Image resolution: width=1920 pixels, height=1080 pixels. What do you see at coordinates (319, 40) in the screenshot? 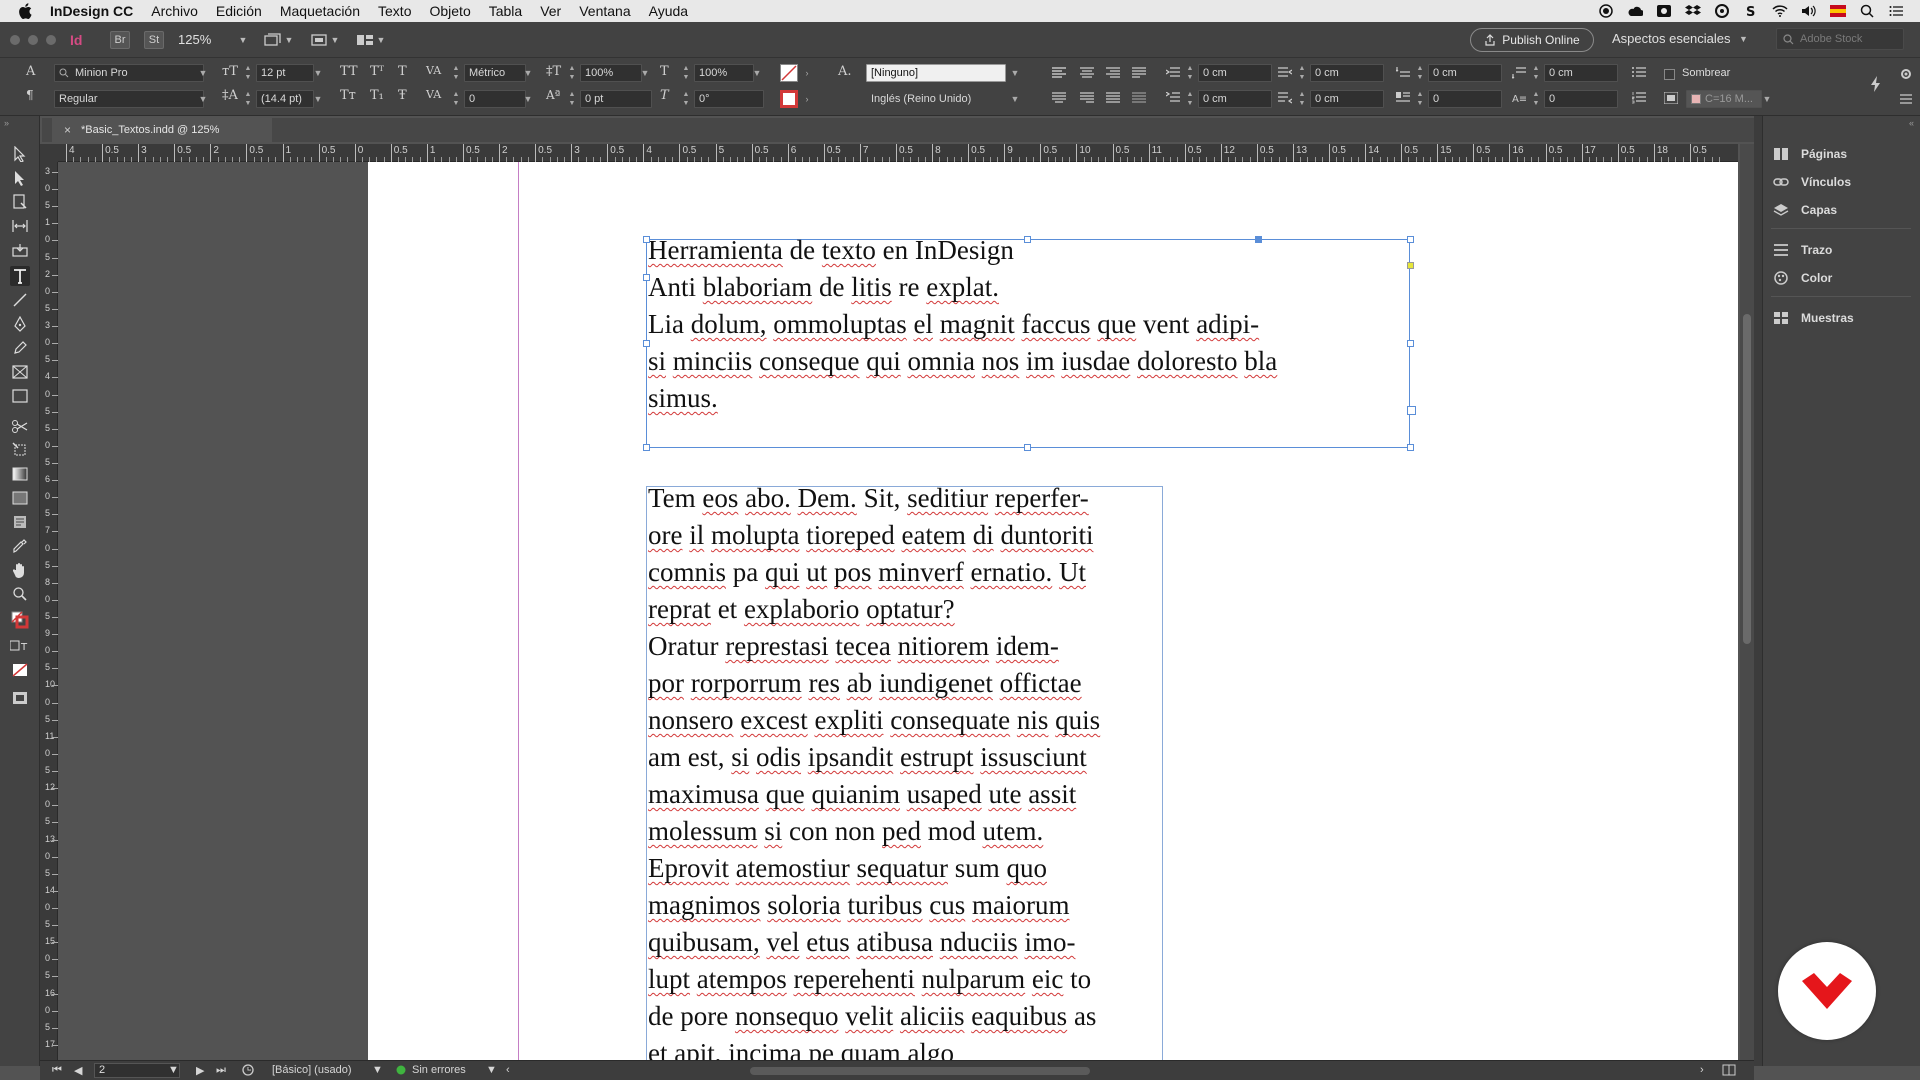
I see `screen-mode-icon` at bounding box center [319, 40].